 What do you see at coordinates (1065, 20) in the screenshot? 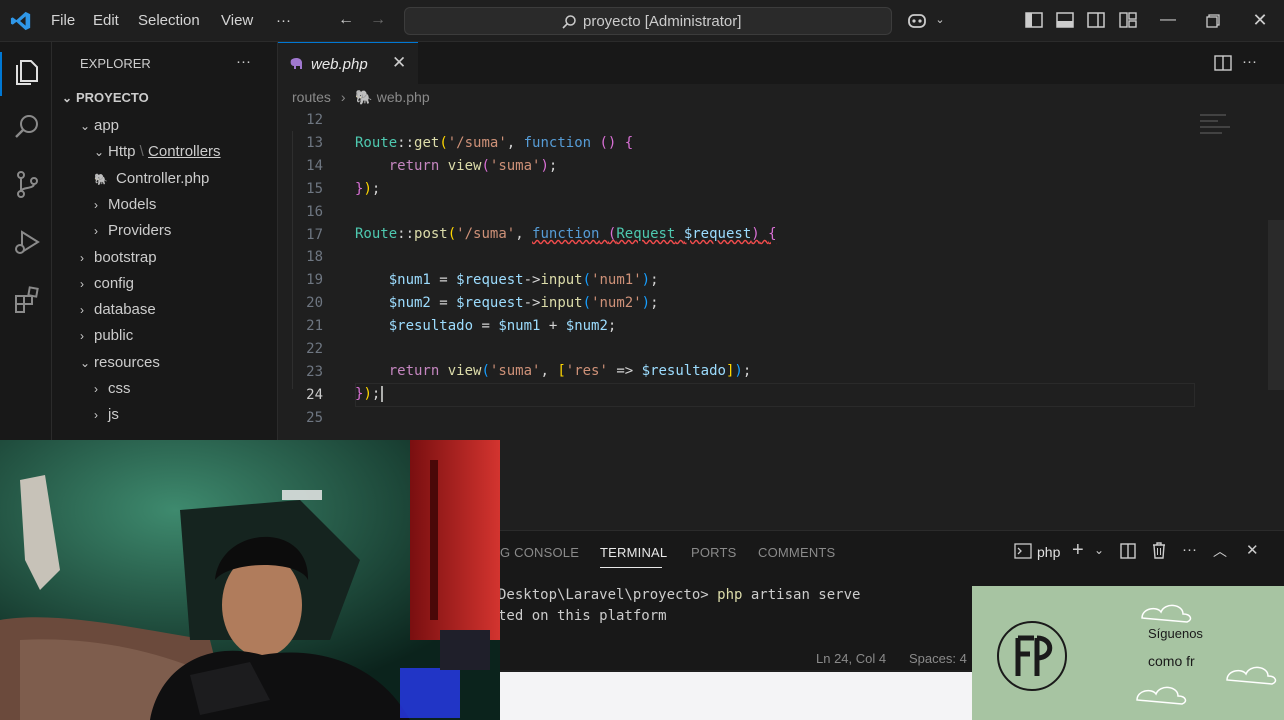
I see `toggle-panel-icon` at bounding box center [1065, 20].